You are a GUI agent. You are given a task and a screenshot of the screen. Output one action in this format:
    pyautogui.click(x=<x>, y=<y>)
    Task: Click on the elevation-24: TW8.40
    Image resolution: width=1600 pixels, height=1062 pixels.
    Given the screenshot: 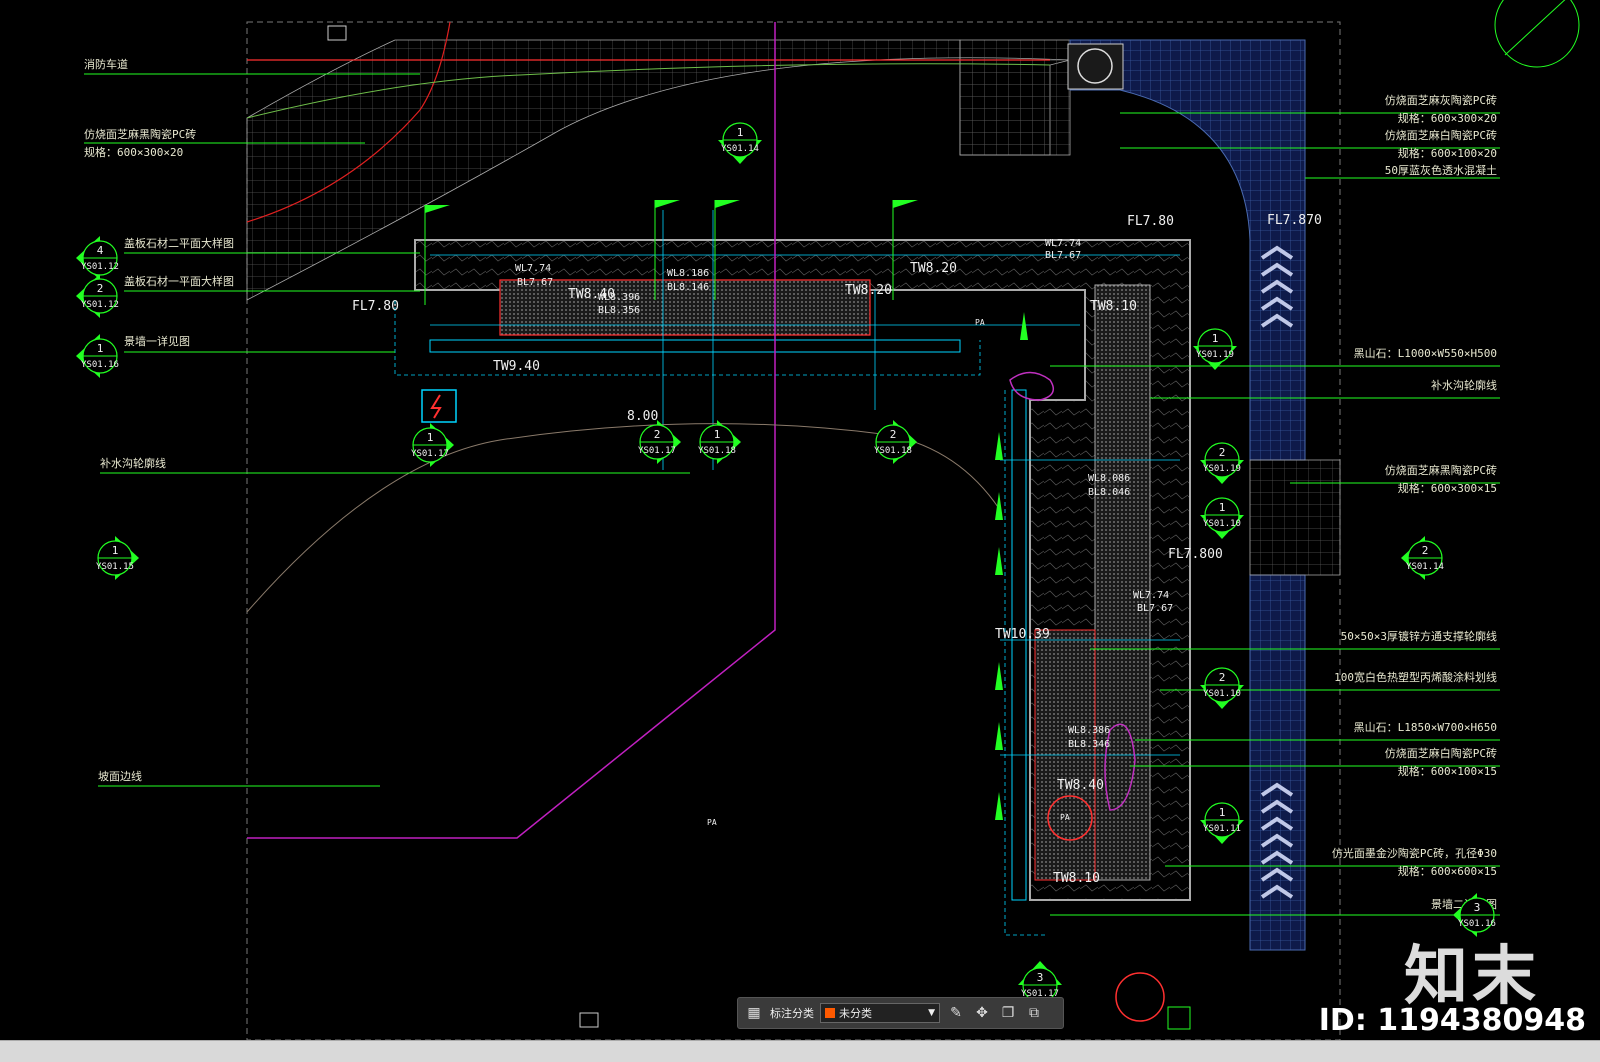 What is the action you would take?
    pyautogui.click(x=1080, y=785)
    